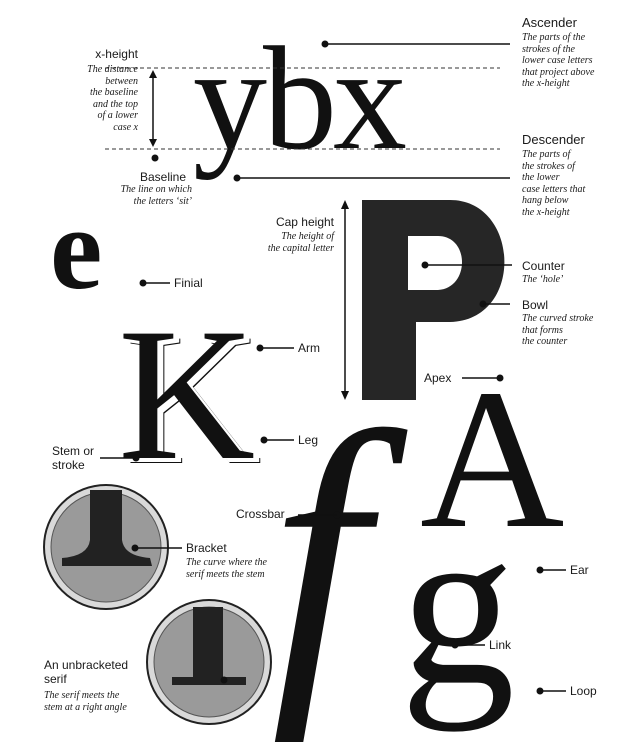 The width and height of the screenshot is (635, 742). Describe the element at coordinates (543, 266) in the screenshot. I see `counter-term: Counter` at that location.